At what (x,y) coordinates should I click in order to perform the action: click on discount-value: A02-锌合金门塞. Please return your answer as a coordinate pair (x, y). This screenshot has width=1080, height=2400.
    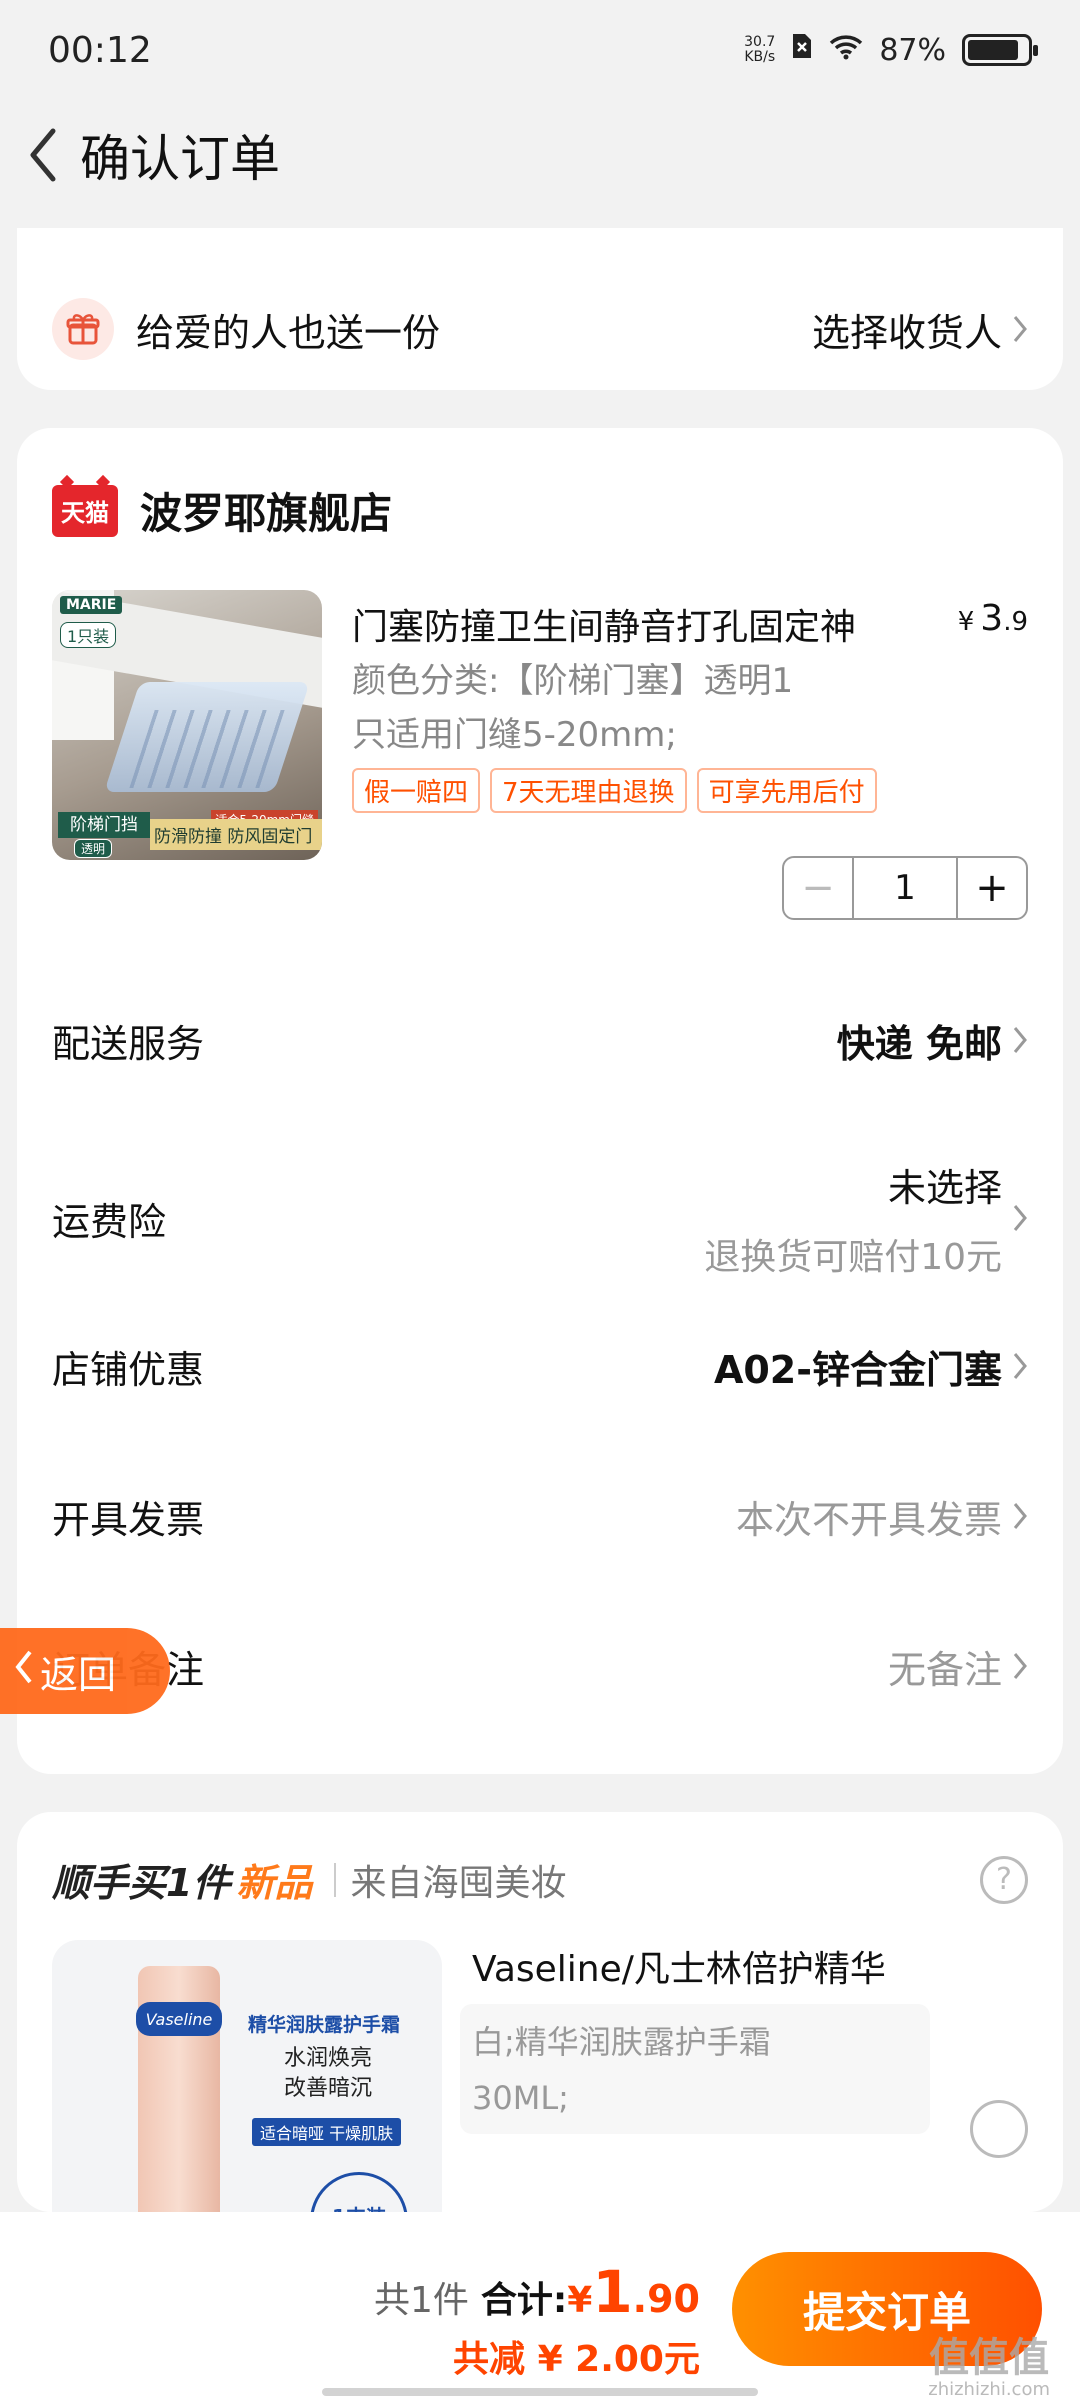
    Looking at the image, I should click on (857, 1369).